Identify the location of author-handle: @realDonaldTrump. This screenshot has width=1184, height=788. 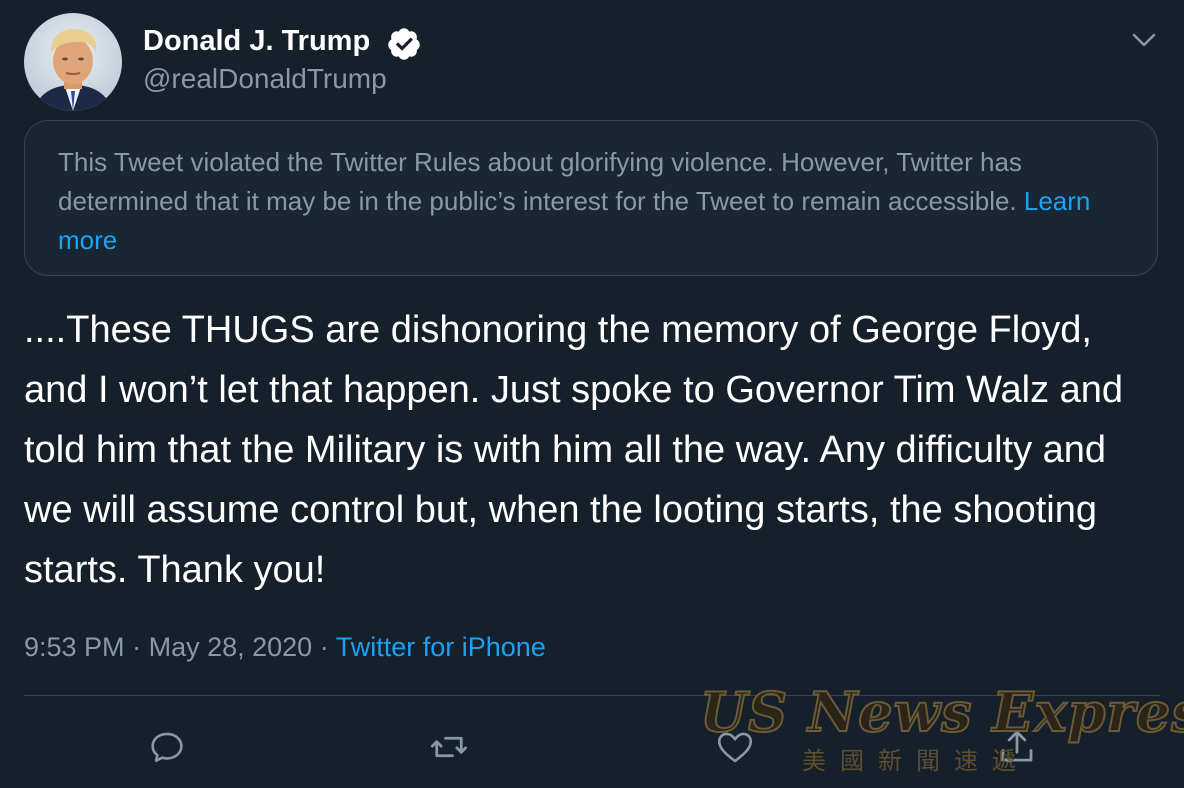
(265, 79).